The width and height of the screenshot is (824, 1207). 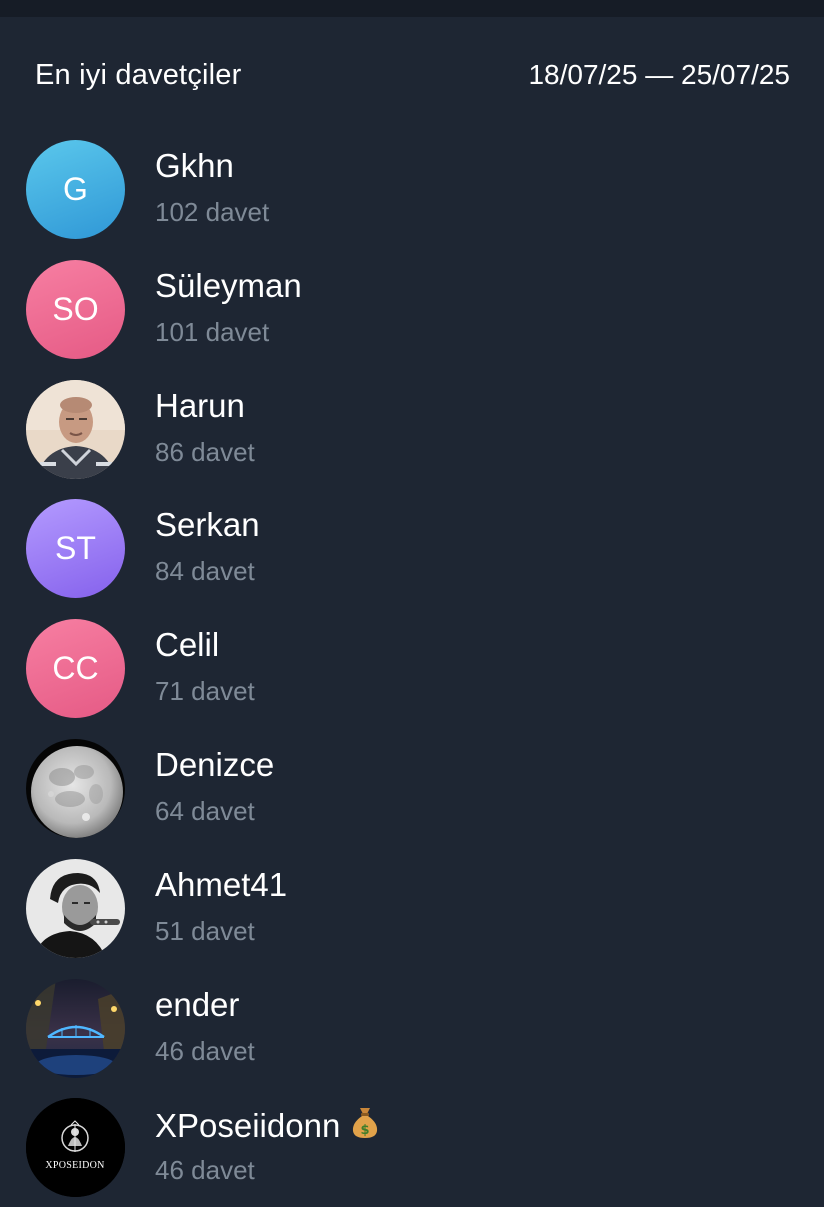 I want to click on avatar: G, so click(x=75, y=189).